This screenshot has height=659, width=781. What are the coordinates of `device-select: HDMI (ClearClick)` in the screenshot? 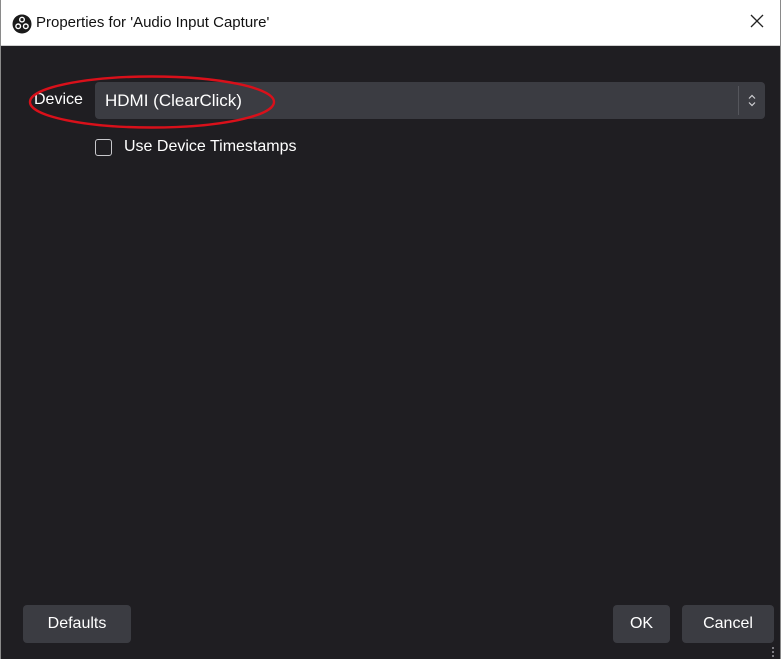 It's located at (430, 100).